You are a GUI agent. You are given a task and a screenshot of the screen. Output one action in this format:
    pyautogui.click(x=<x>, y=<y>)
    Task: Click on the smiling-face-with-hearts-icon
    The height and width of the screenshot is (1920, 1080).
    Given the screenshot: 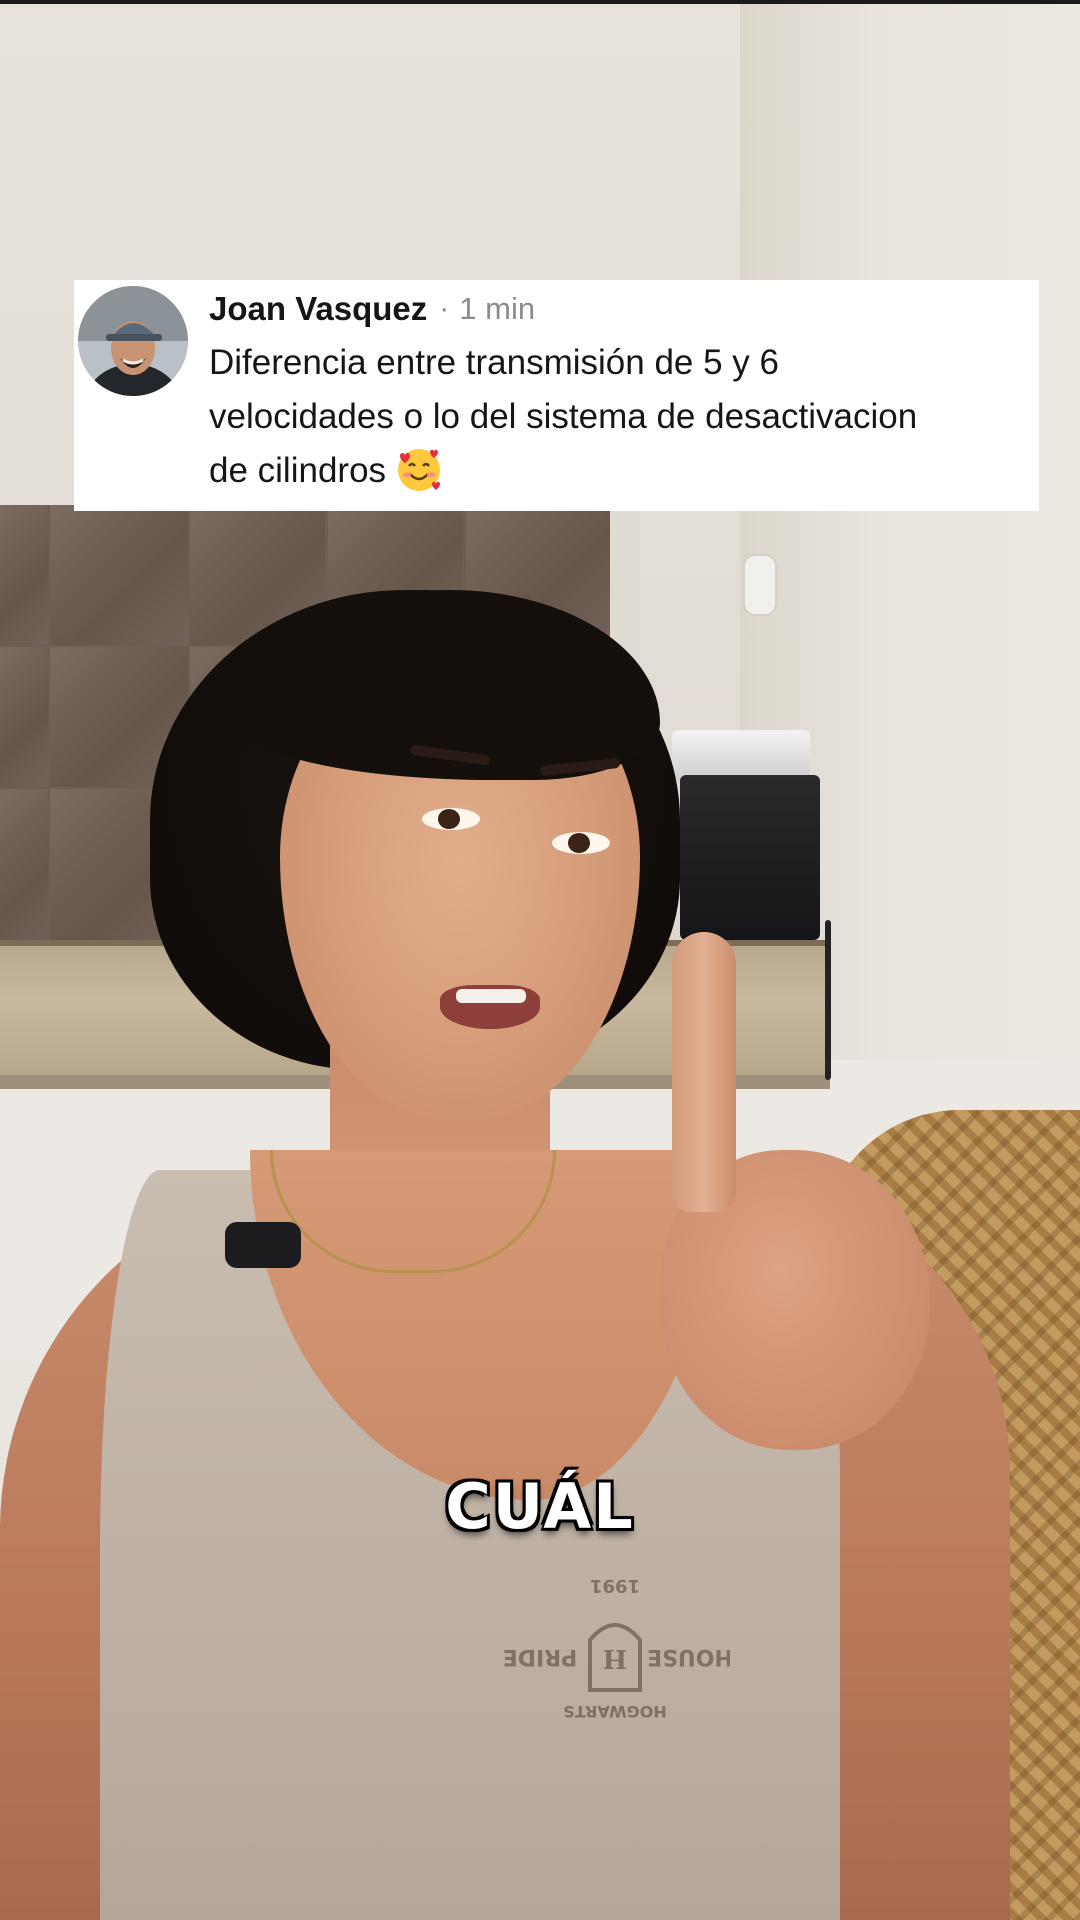 What is the action you would take?
    pyautogui.click(x=419, y=469)
    